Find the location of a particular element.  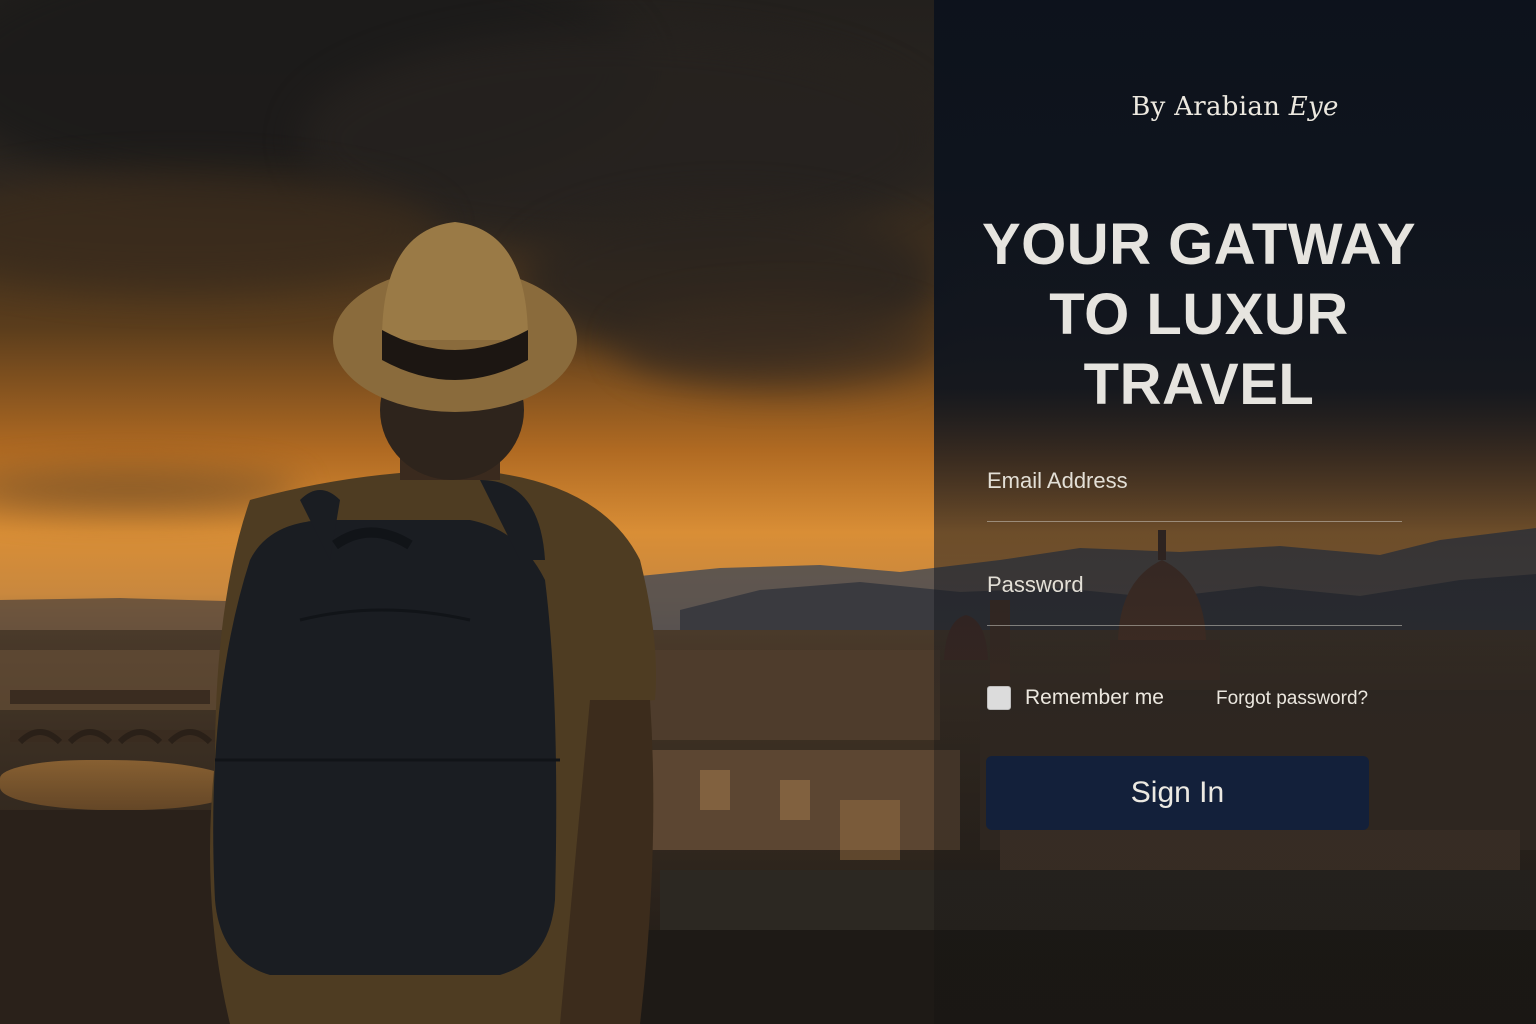

password-underline is located at coordinates (1194, 625).